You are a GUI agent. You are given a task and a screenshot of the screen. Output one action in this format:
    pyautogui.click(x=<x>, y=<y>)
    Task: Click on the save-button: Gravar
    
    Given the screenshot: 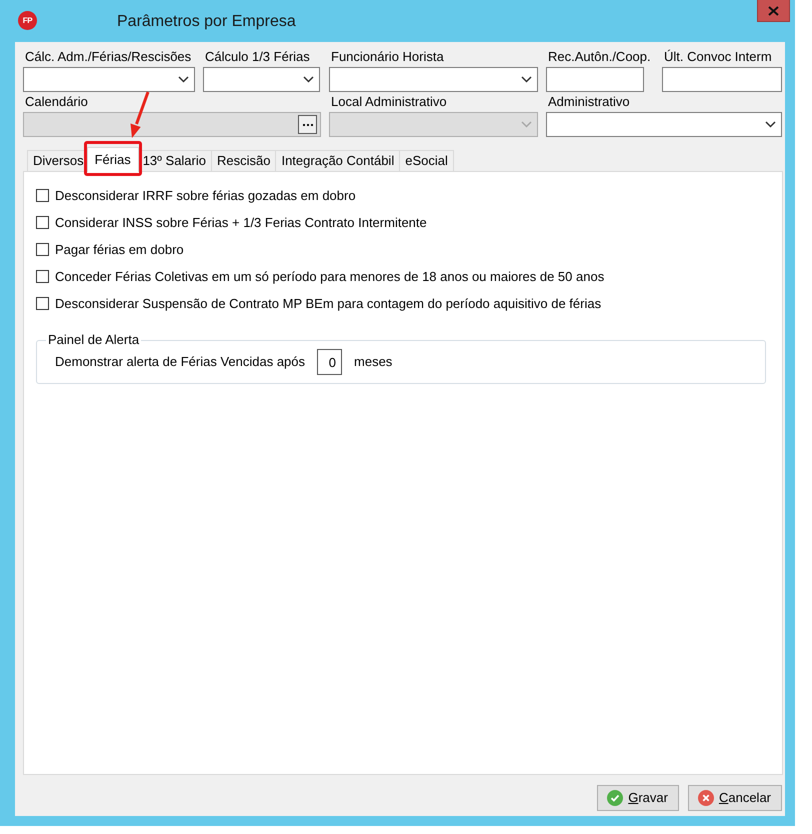 What is the action you would take?
    pyautogui.click(x=638, y=798)
    